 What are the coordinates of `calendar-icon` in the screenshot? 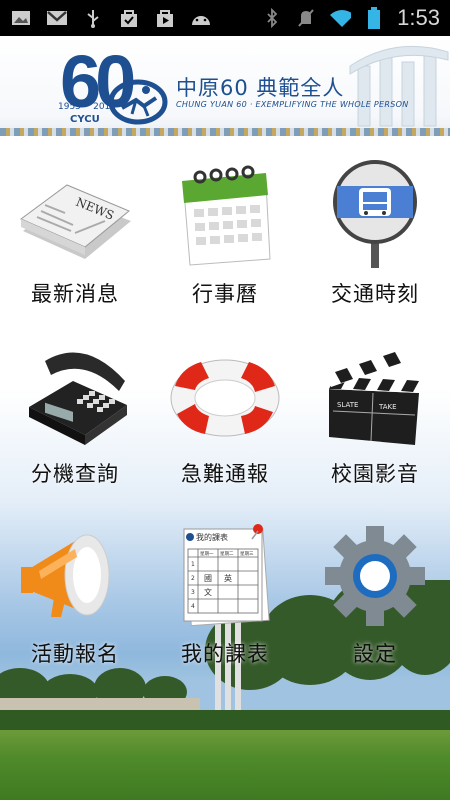 It's located at (225, 216).